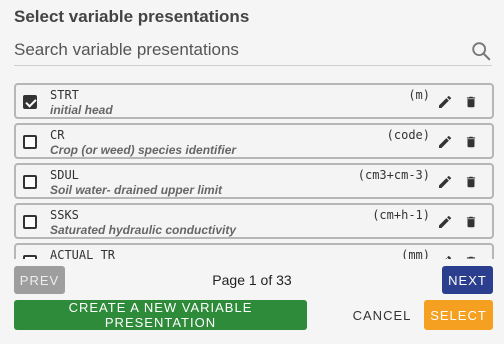 The height and width of the screenshot is (344, 504). I want to click on variable-description: Saturated hydraulic conductivity, so click(143, 230).